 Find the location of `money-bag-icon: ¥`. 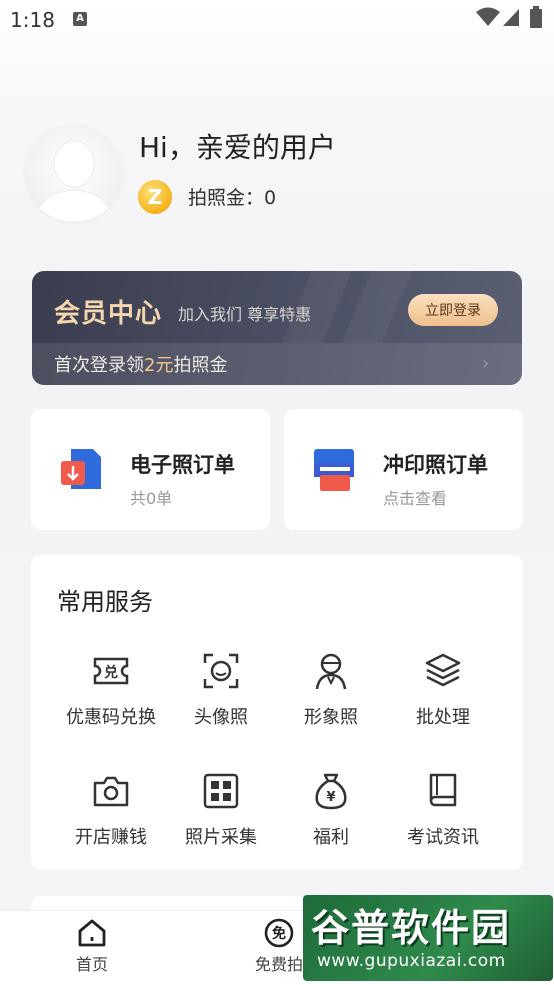

money-bag-icon: ¥ is located at coordinates (331, 791).